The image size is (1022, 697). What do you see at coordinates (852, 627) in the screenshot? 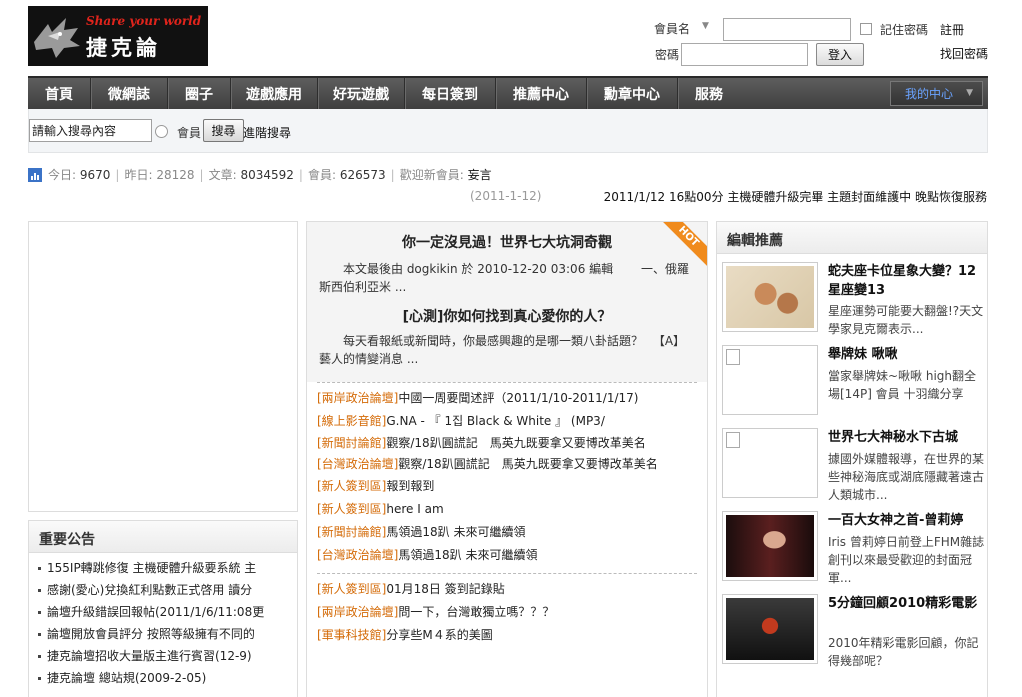
I see `pick-item: 5分鐘回顧2010精彩電影 2010年精彩電影回顧，你記得幾部呢？` at bounding box center [852, 627].